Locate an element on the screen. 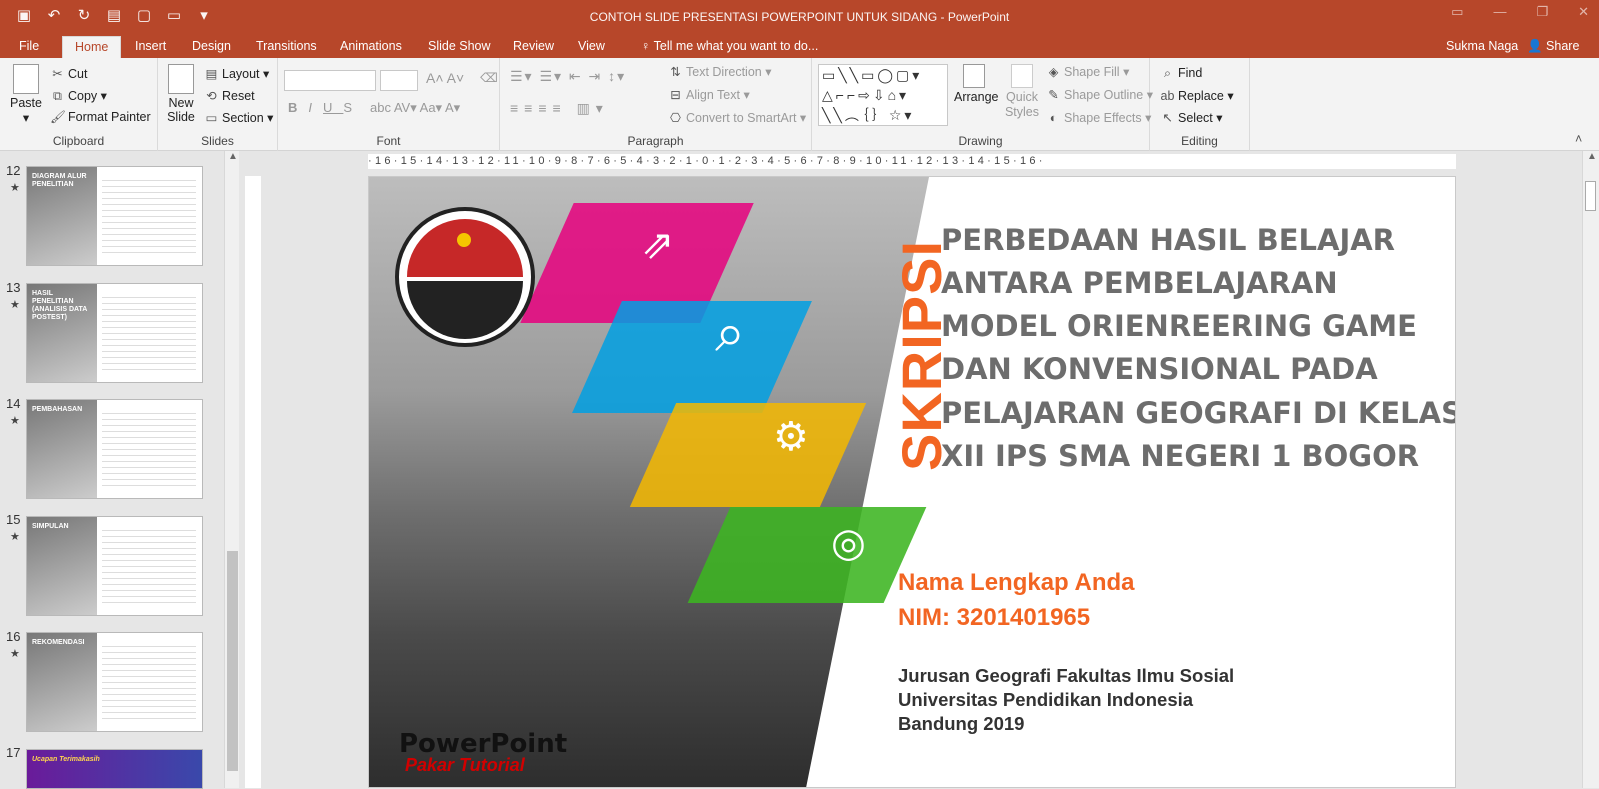 This screenshot has height=789, width=1599. align-text-button: ⊟ Align Text ▾ is located at coordinates (708, 94).